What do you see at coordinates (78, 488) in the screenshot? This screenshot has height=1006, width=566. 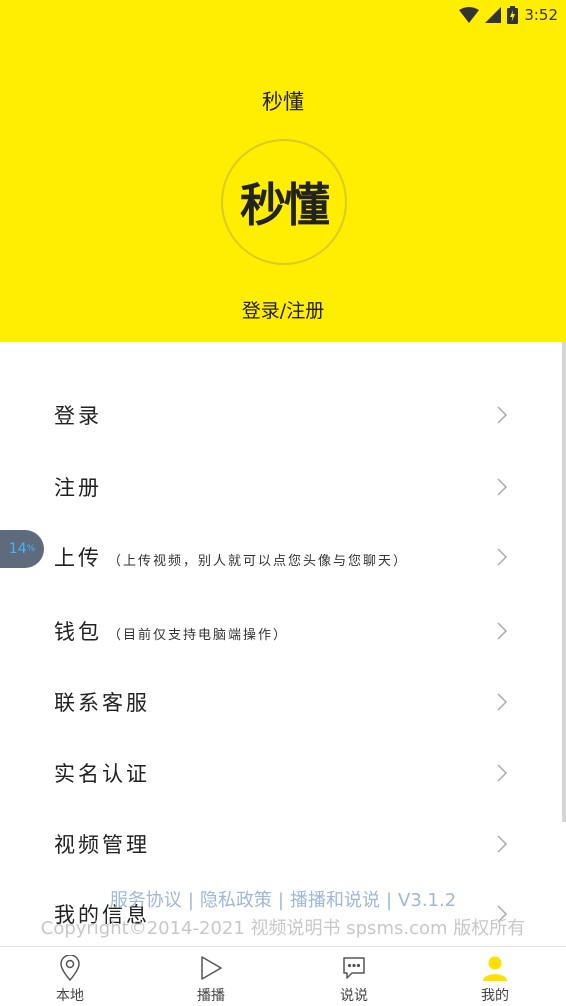 I see `menu-item-label: 注册` at bounding box center [78, 488].